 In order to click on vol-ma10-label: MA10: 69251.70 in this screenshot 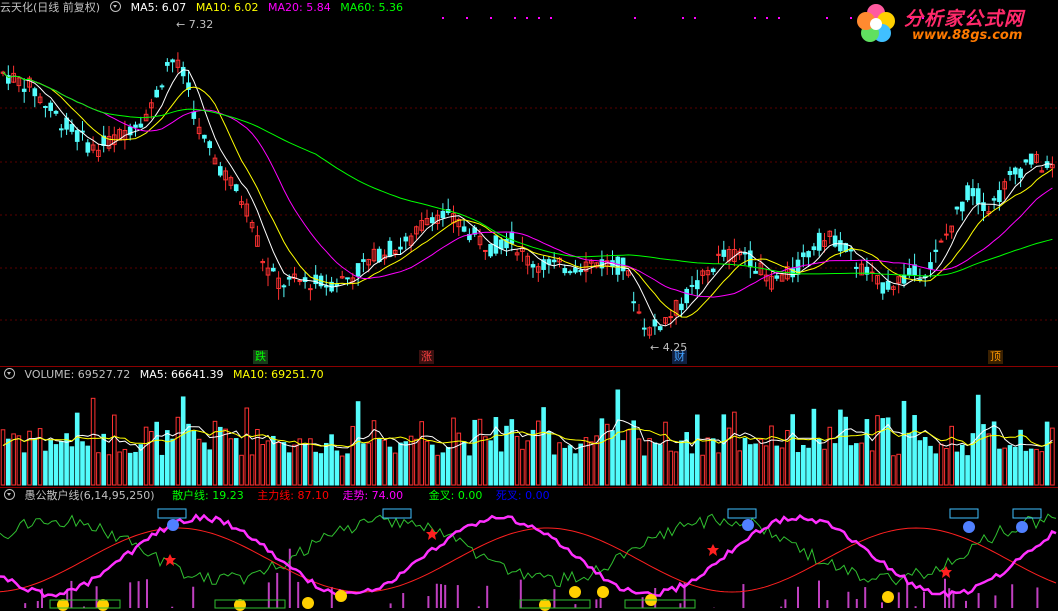, I will do `click(278, 374)`.